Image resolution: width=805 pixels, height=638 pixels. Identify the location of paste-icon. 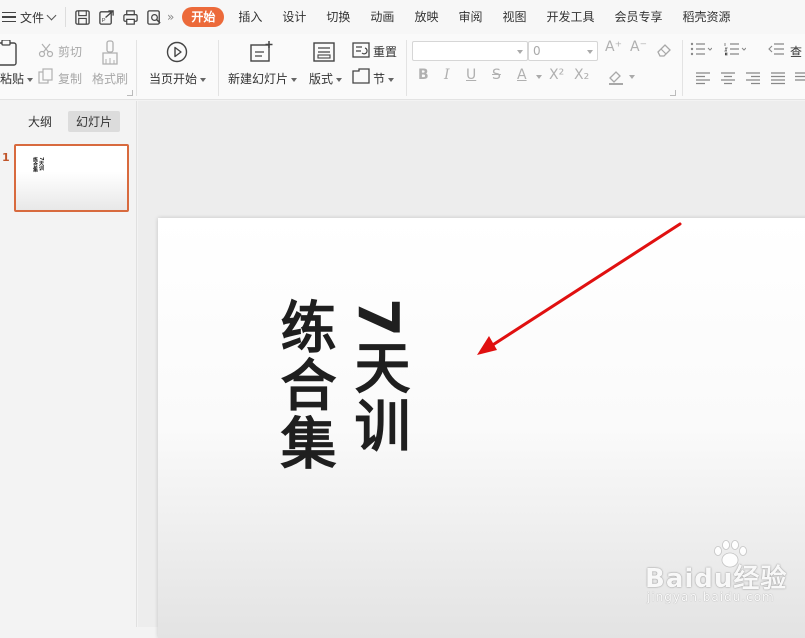
(11, 53).